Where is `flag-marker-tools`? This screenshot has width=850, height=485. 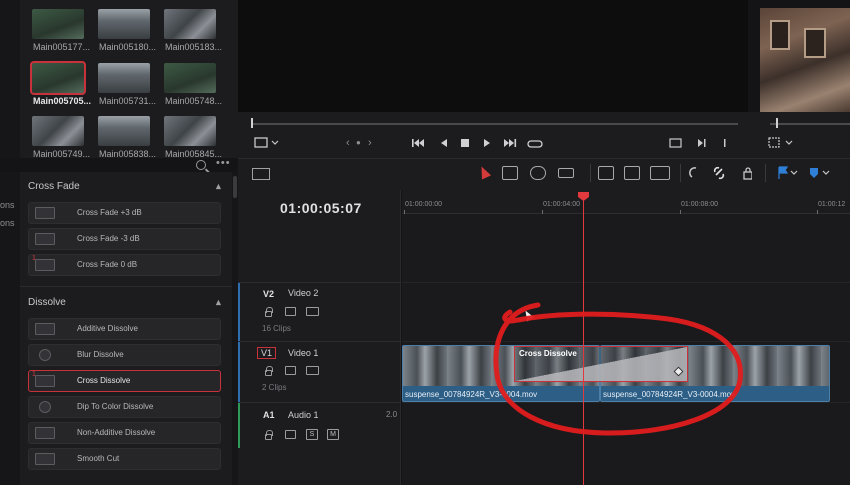
flag-marker-tools is located at coordinates (804, 172).